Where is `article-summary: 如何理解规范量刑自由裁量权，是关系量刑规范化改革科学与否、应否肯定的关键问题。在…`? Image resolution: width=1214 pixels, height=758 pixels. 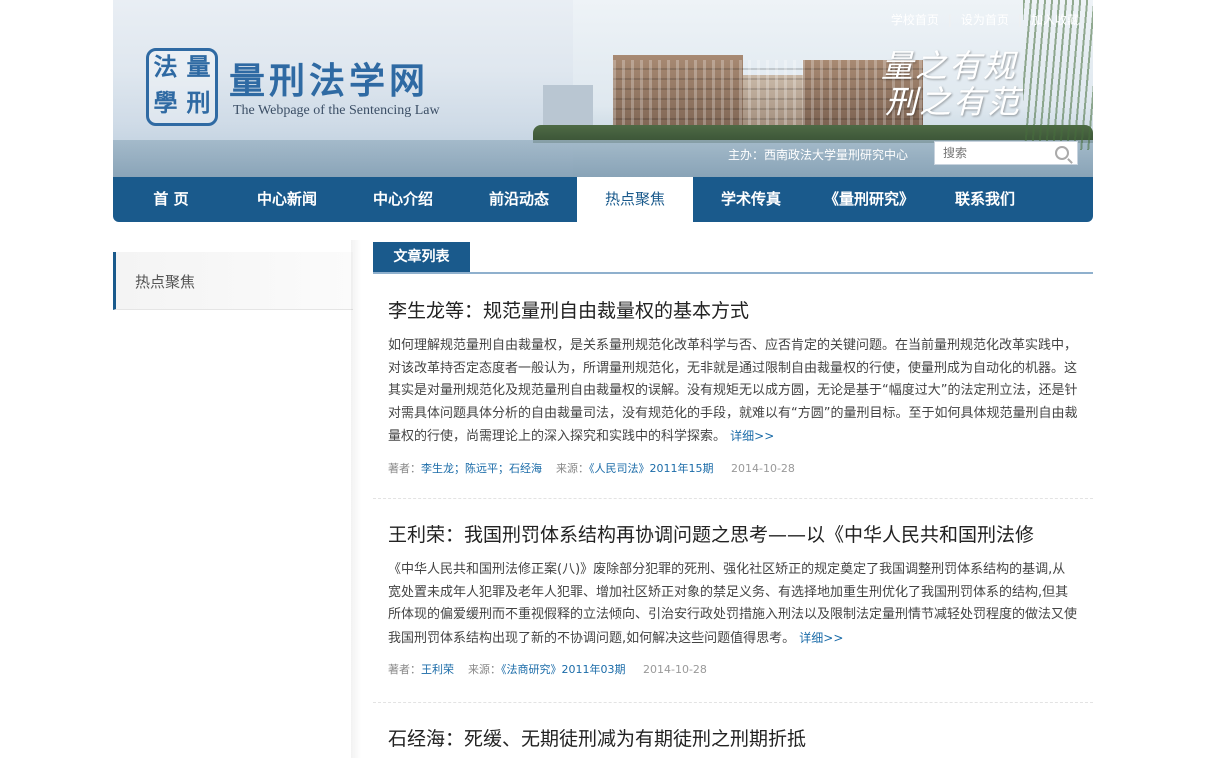
article-summary: 如何理解规范量刑自由裁量权，是关系量刑规范化改革科学与否、应否肯定的关键问题。在… is located at coordinates (733, 392).